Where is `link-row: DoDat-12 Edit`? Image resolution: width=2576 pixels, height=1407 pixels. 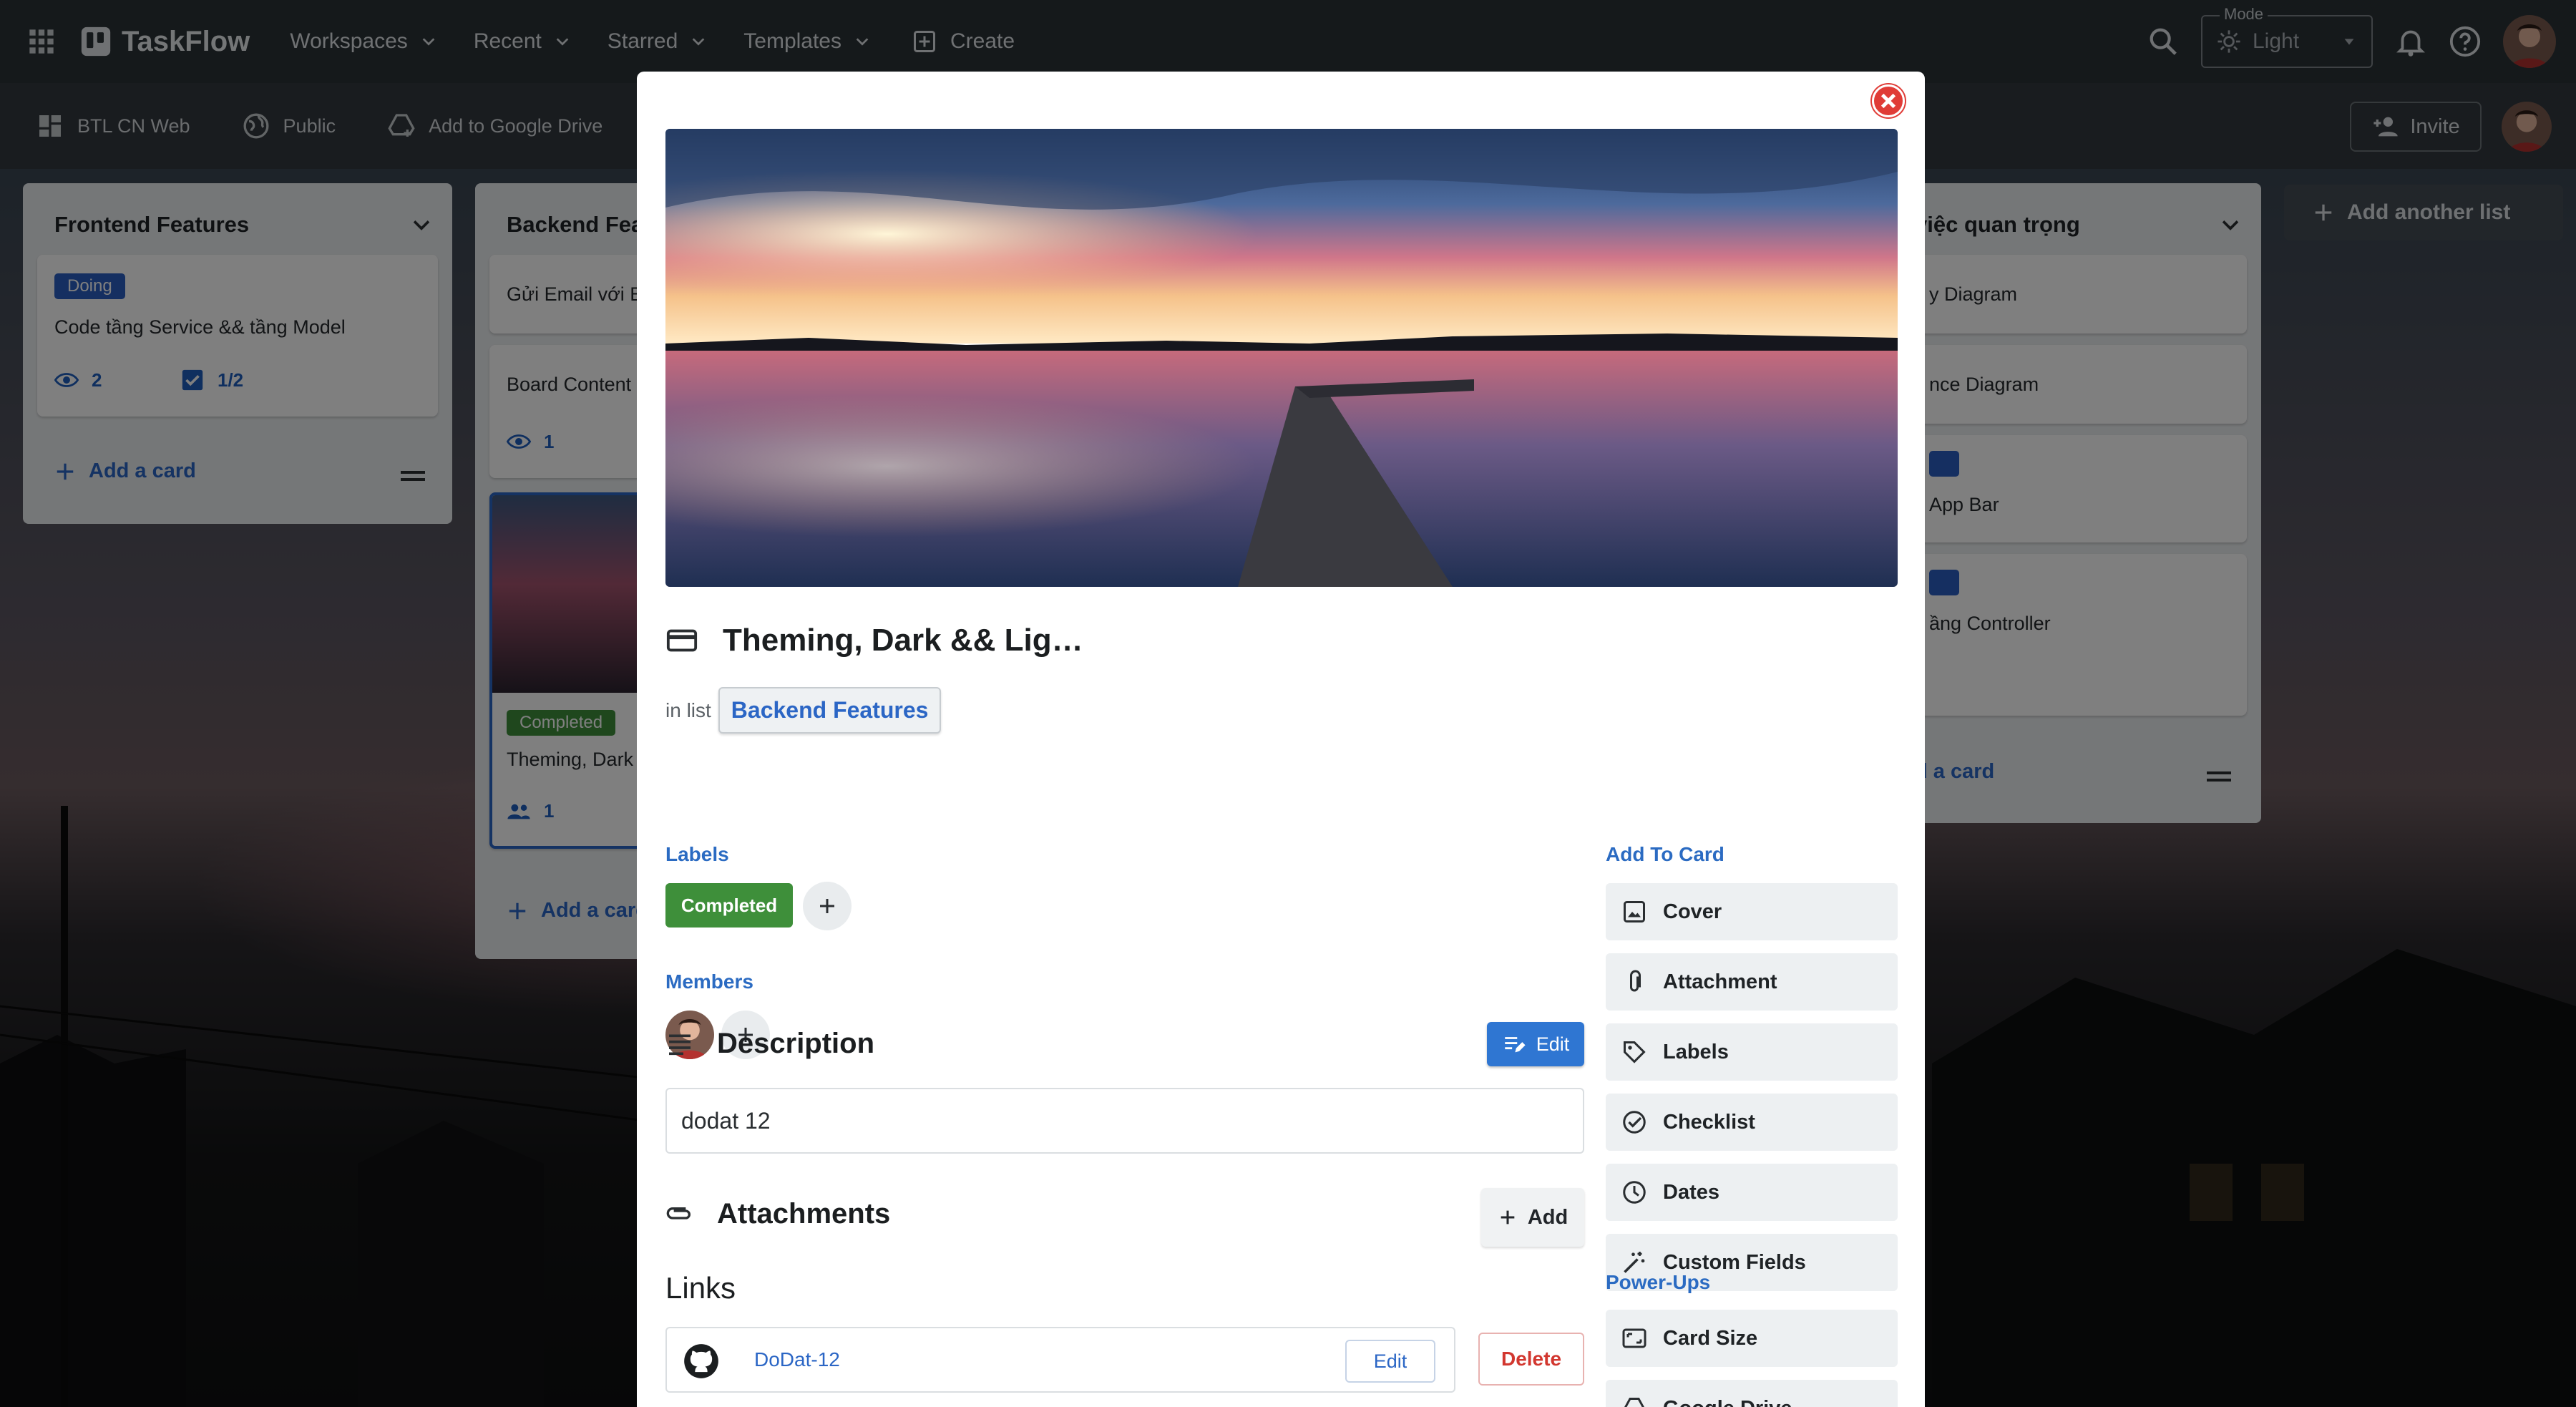 link-row: DoDat-12 Edit is located at coordinates (1060, 1360).